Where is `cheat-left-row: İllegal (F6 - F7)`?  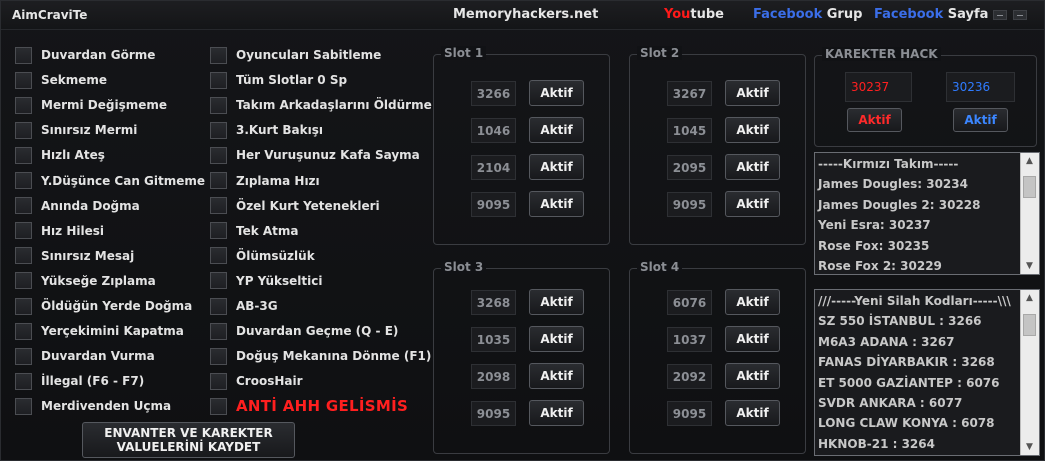 cheat-left-row: İllegal (F6 - F7) is located at coordinates (79, 381).